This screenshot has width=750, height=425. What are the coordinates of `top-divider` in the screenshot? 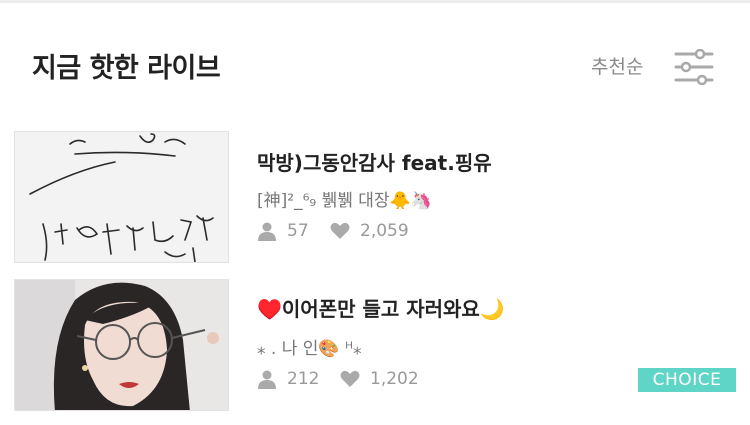 It's located at (375, 1).